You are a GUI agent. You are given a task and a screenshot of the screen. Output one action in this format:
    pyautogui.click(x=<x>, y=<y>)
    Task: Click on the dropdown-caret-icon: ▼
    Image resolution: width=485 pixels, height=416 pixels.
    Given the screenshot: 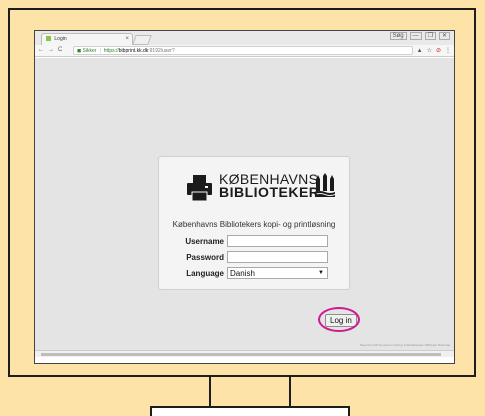 What is the action you would take?
    pyautogui.click(x=321, y=273)
    